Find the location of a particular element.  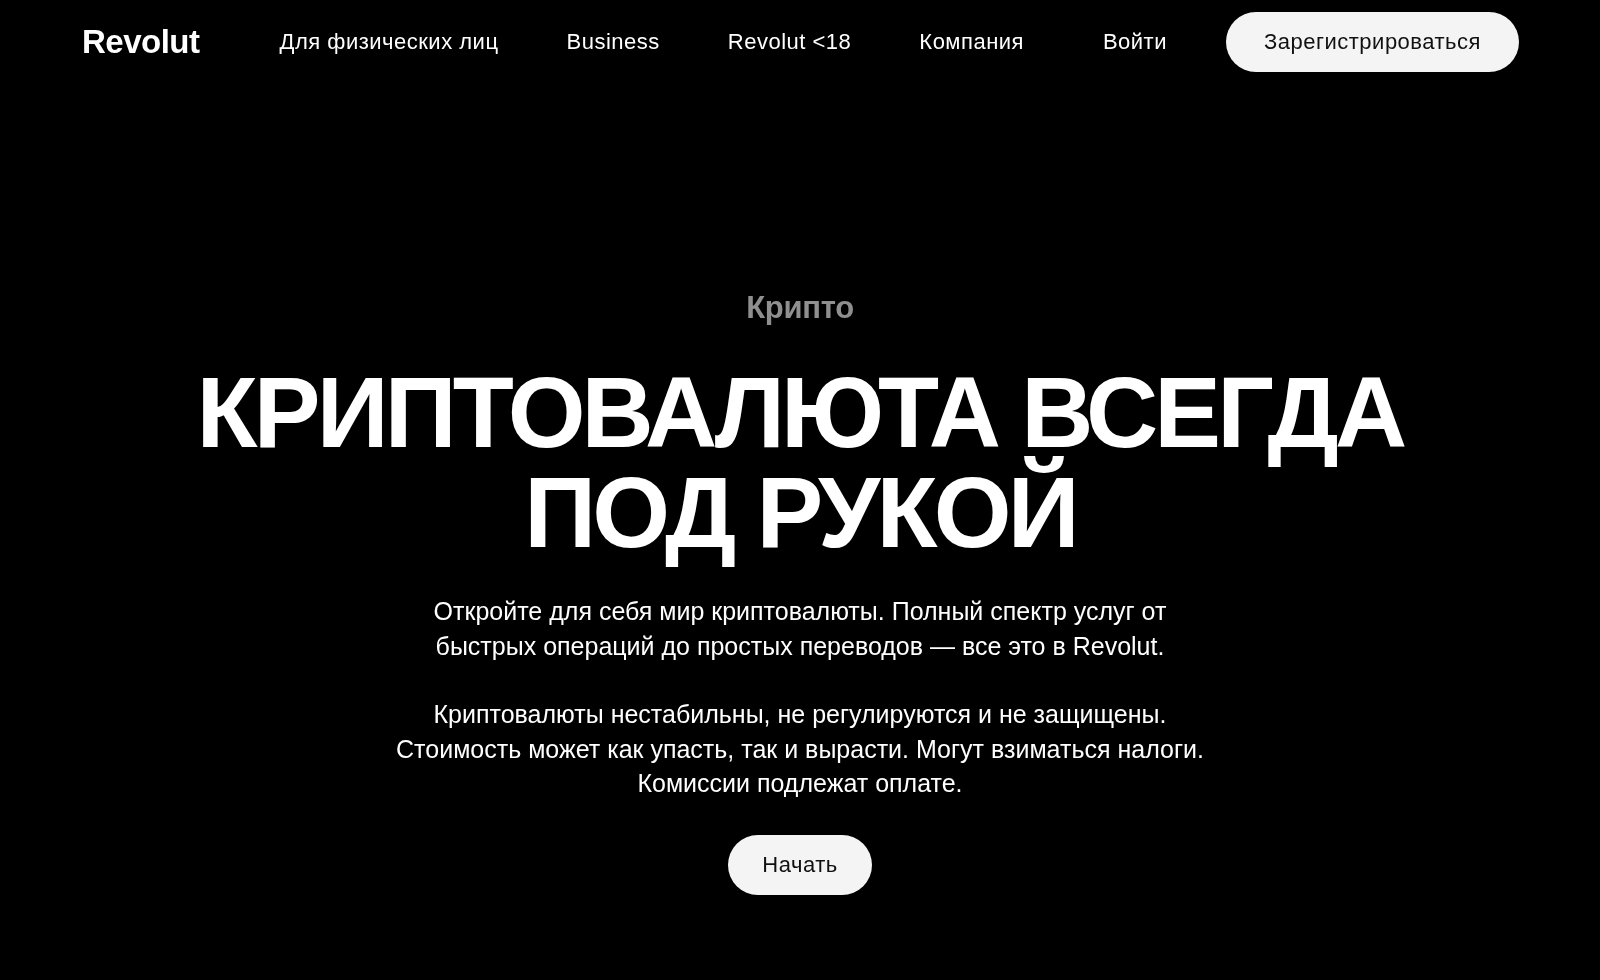

nav-link: Revolut <18 is located at coordinates (789, 42).